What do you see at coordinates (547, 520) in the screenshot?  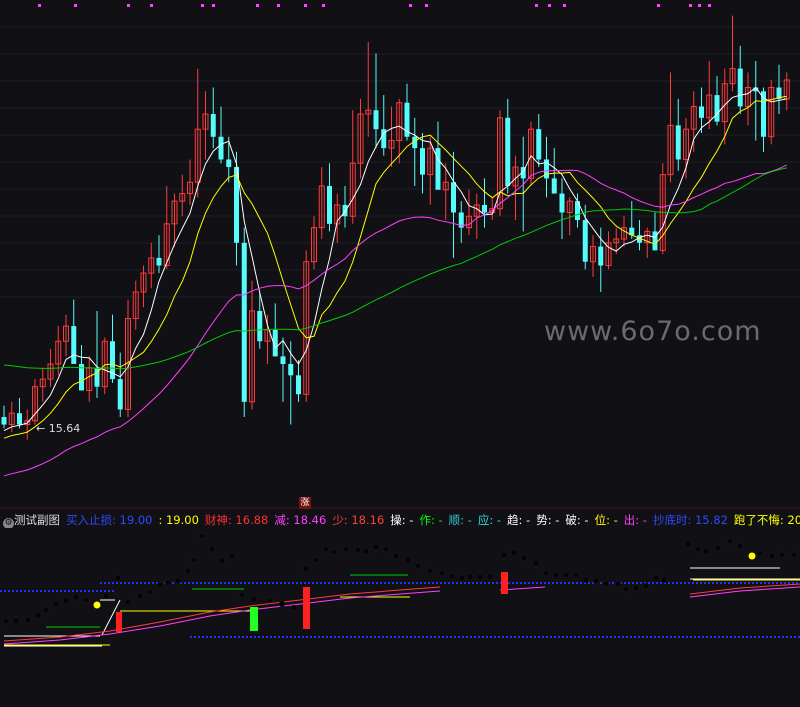 I see `legend-item: 势: -` at bounding box center [547, 520].